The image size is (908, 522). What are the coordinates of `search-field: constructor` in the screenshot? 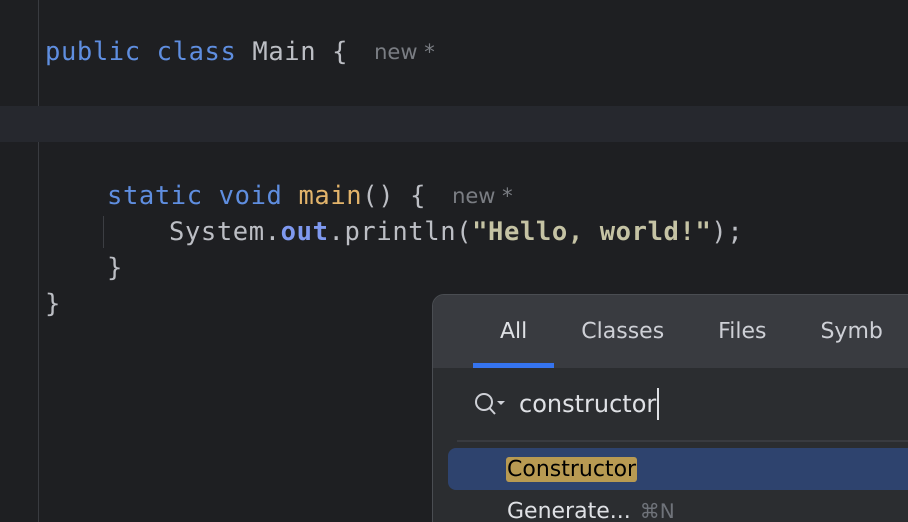 It's located at (589, 404).